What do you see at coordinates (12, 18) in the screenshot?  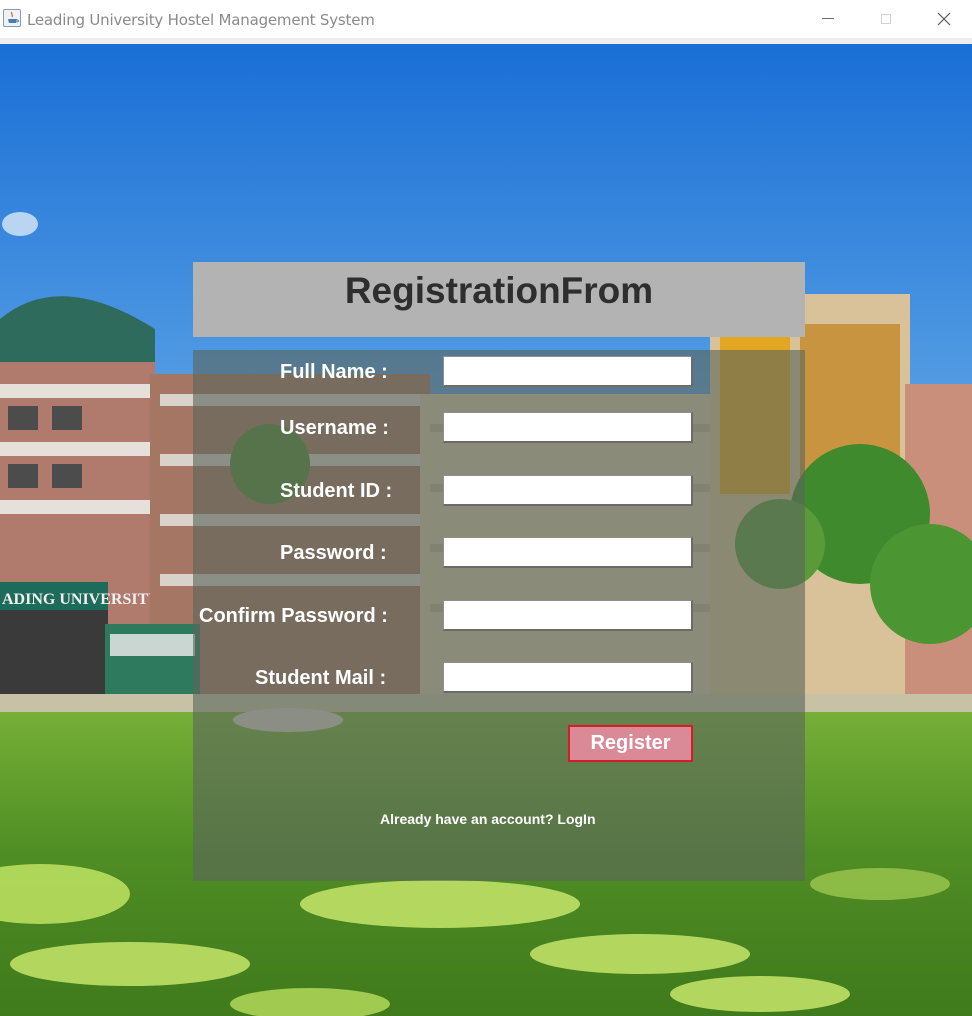 I see `java-cup-icon` at bounding box center [12, 18].